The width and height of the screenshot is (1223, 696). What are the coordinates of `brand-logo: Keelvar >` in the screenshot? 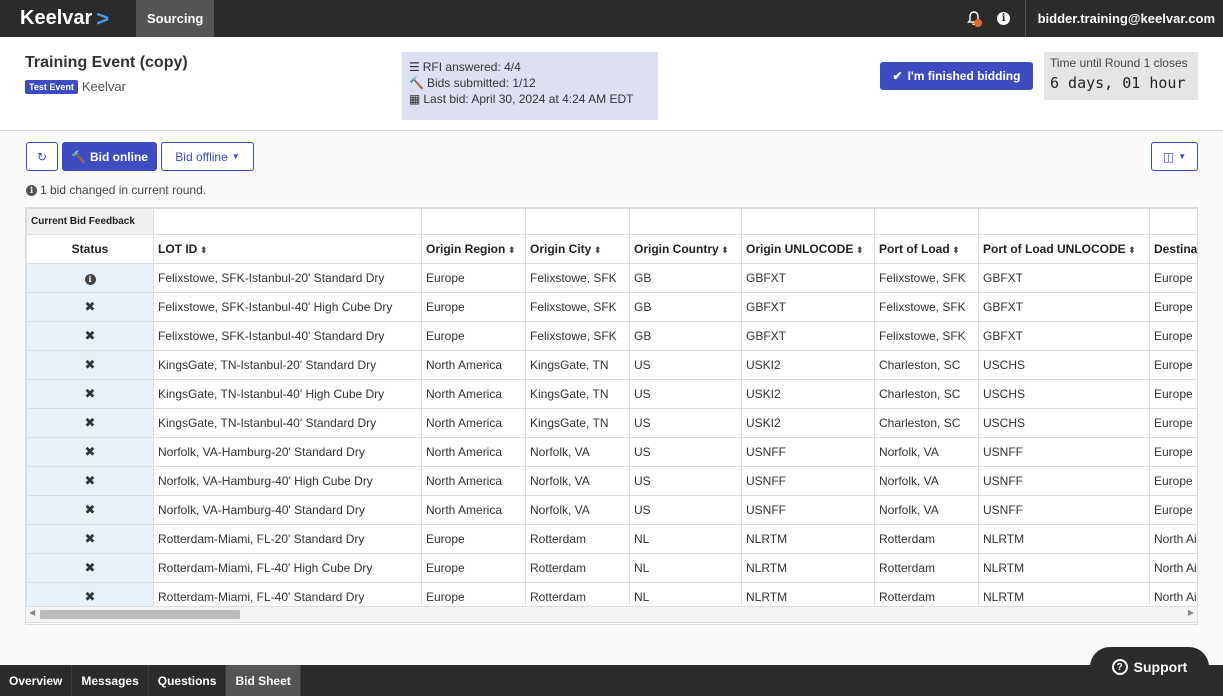 It's located at (68, 19).